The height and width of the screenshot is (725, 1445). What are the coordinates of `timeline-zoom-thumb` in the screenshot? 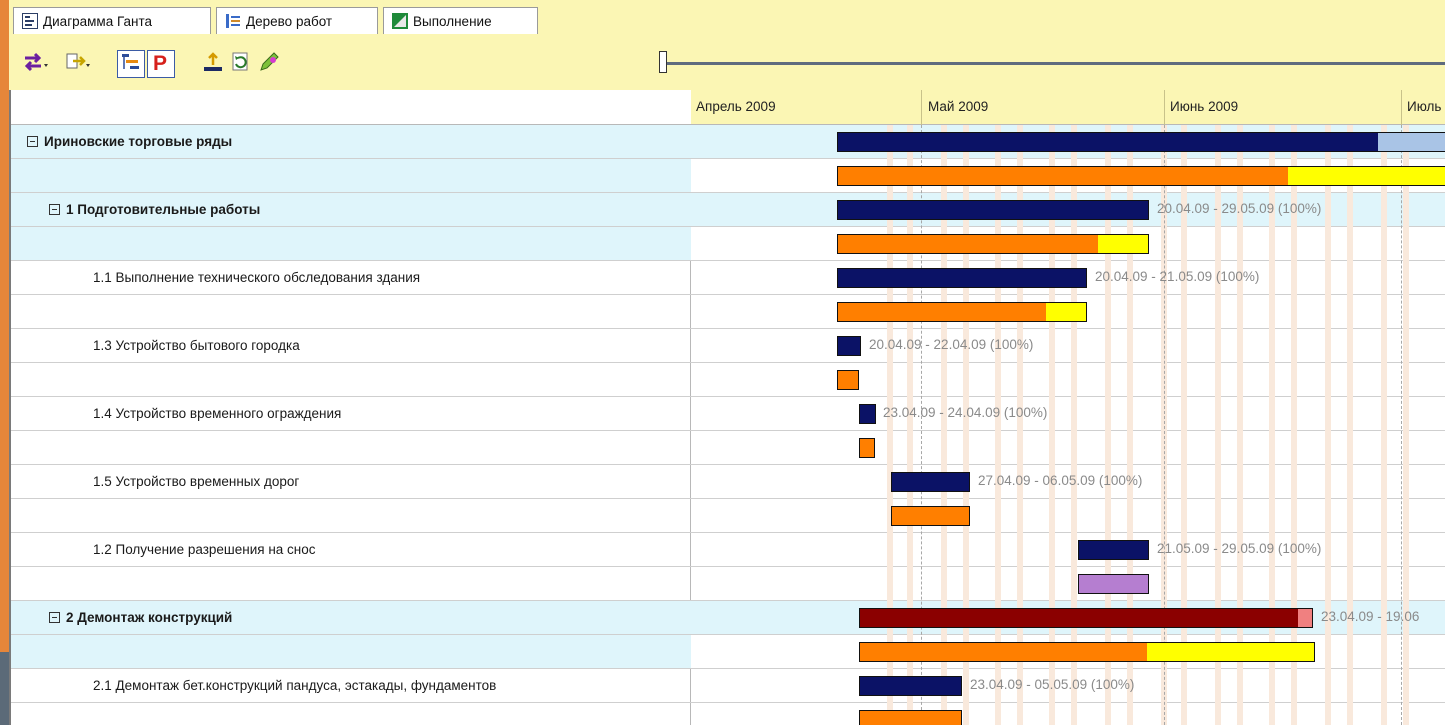 It's located at (663, 62).